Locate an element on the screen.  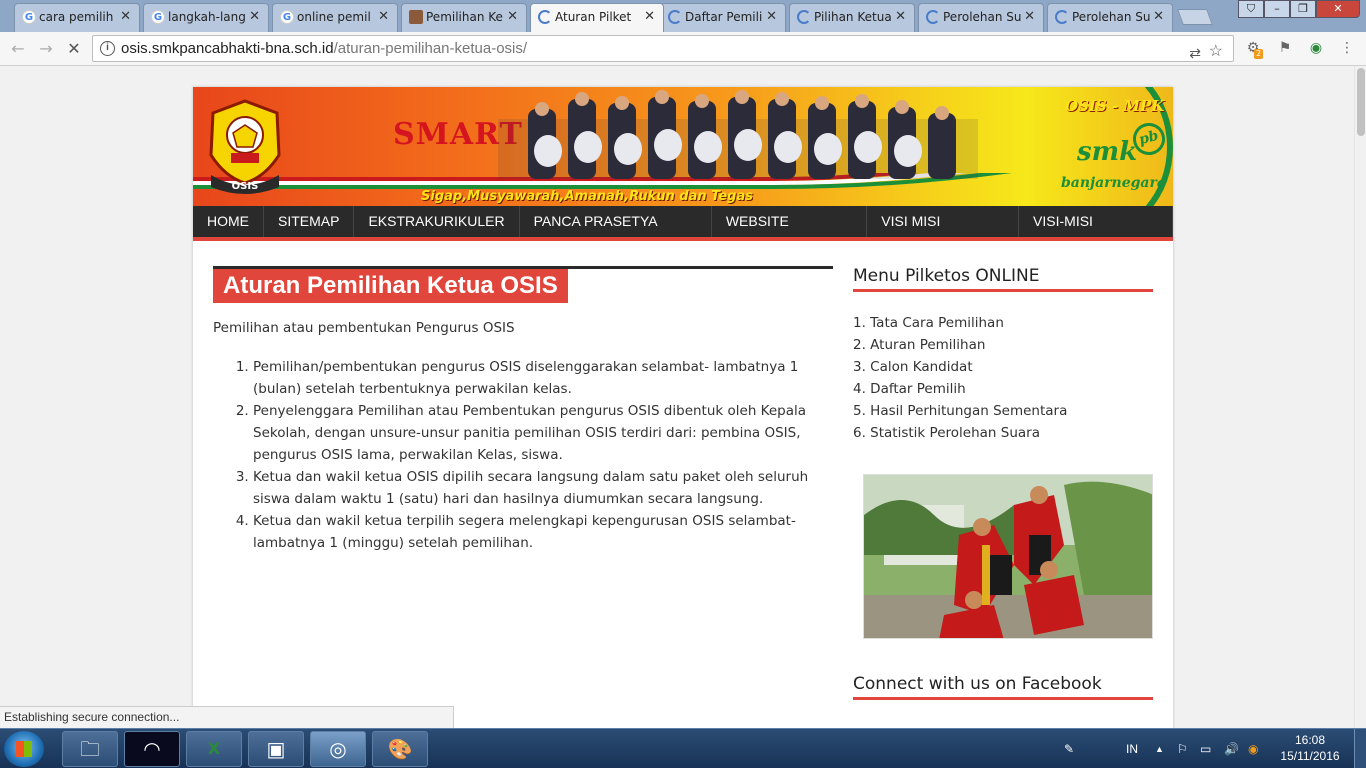
tab-label: online pemil is located at coordinates (334, 17).